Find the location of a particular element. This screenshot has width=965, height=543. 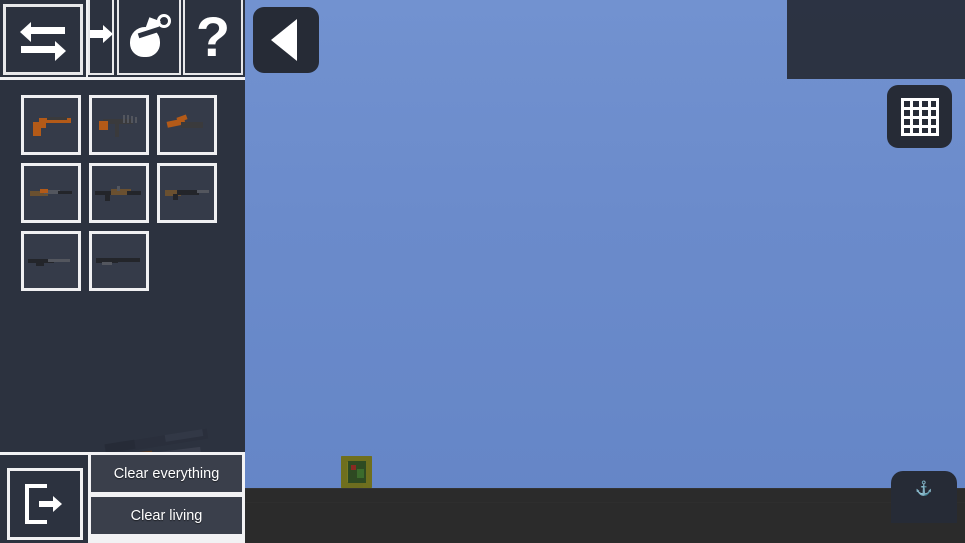

swap-arrows-icon is located at coordinates (43, 41).